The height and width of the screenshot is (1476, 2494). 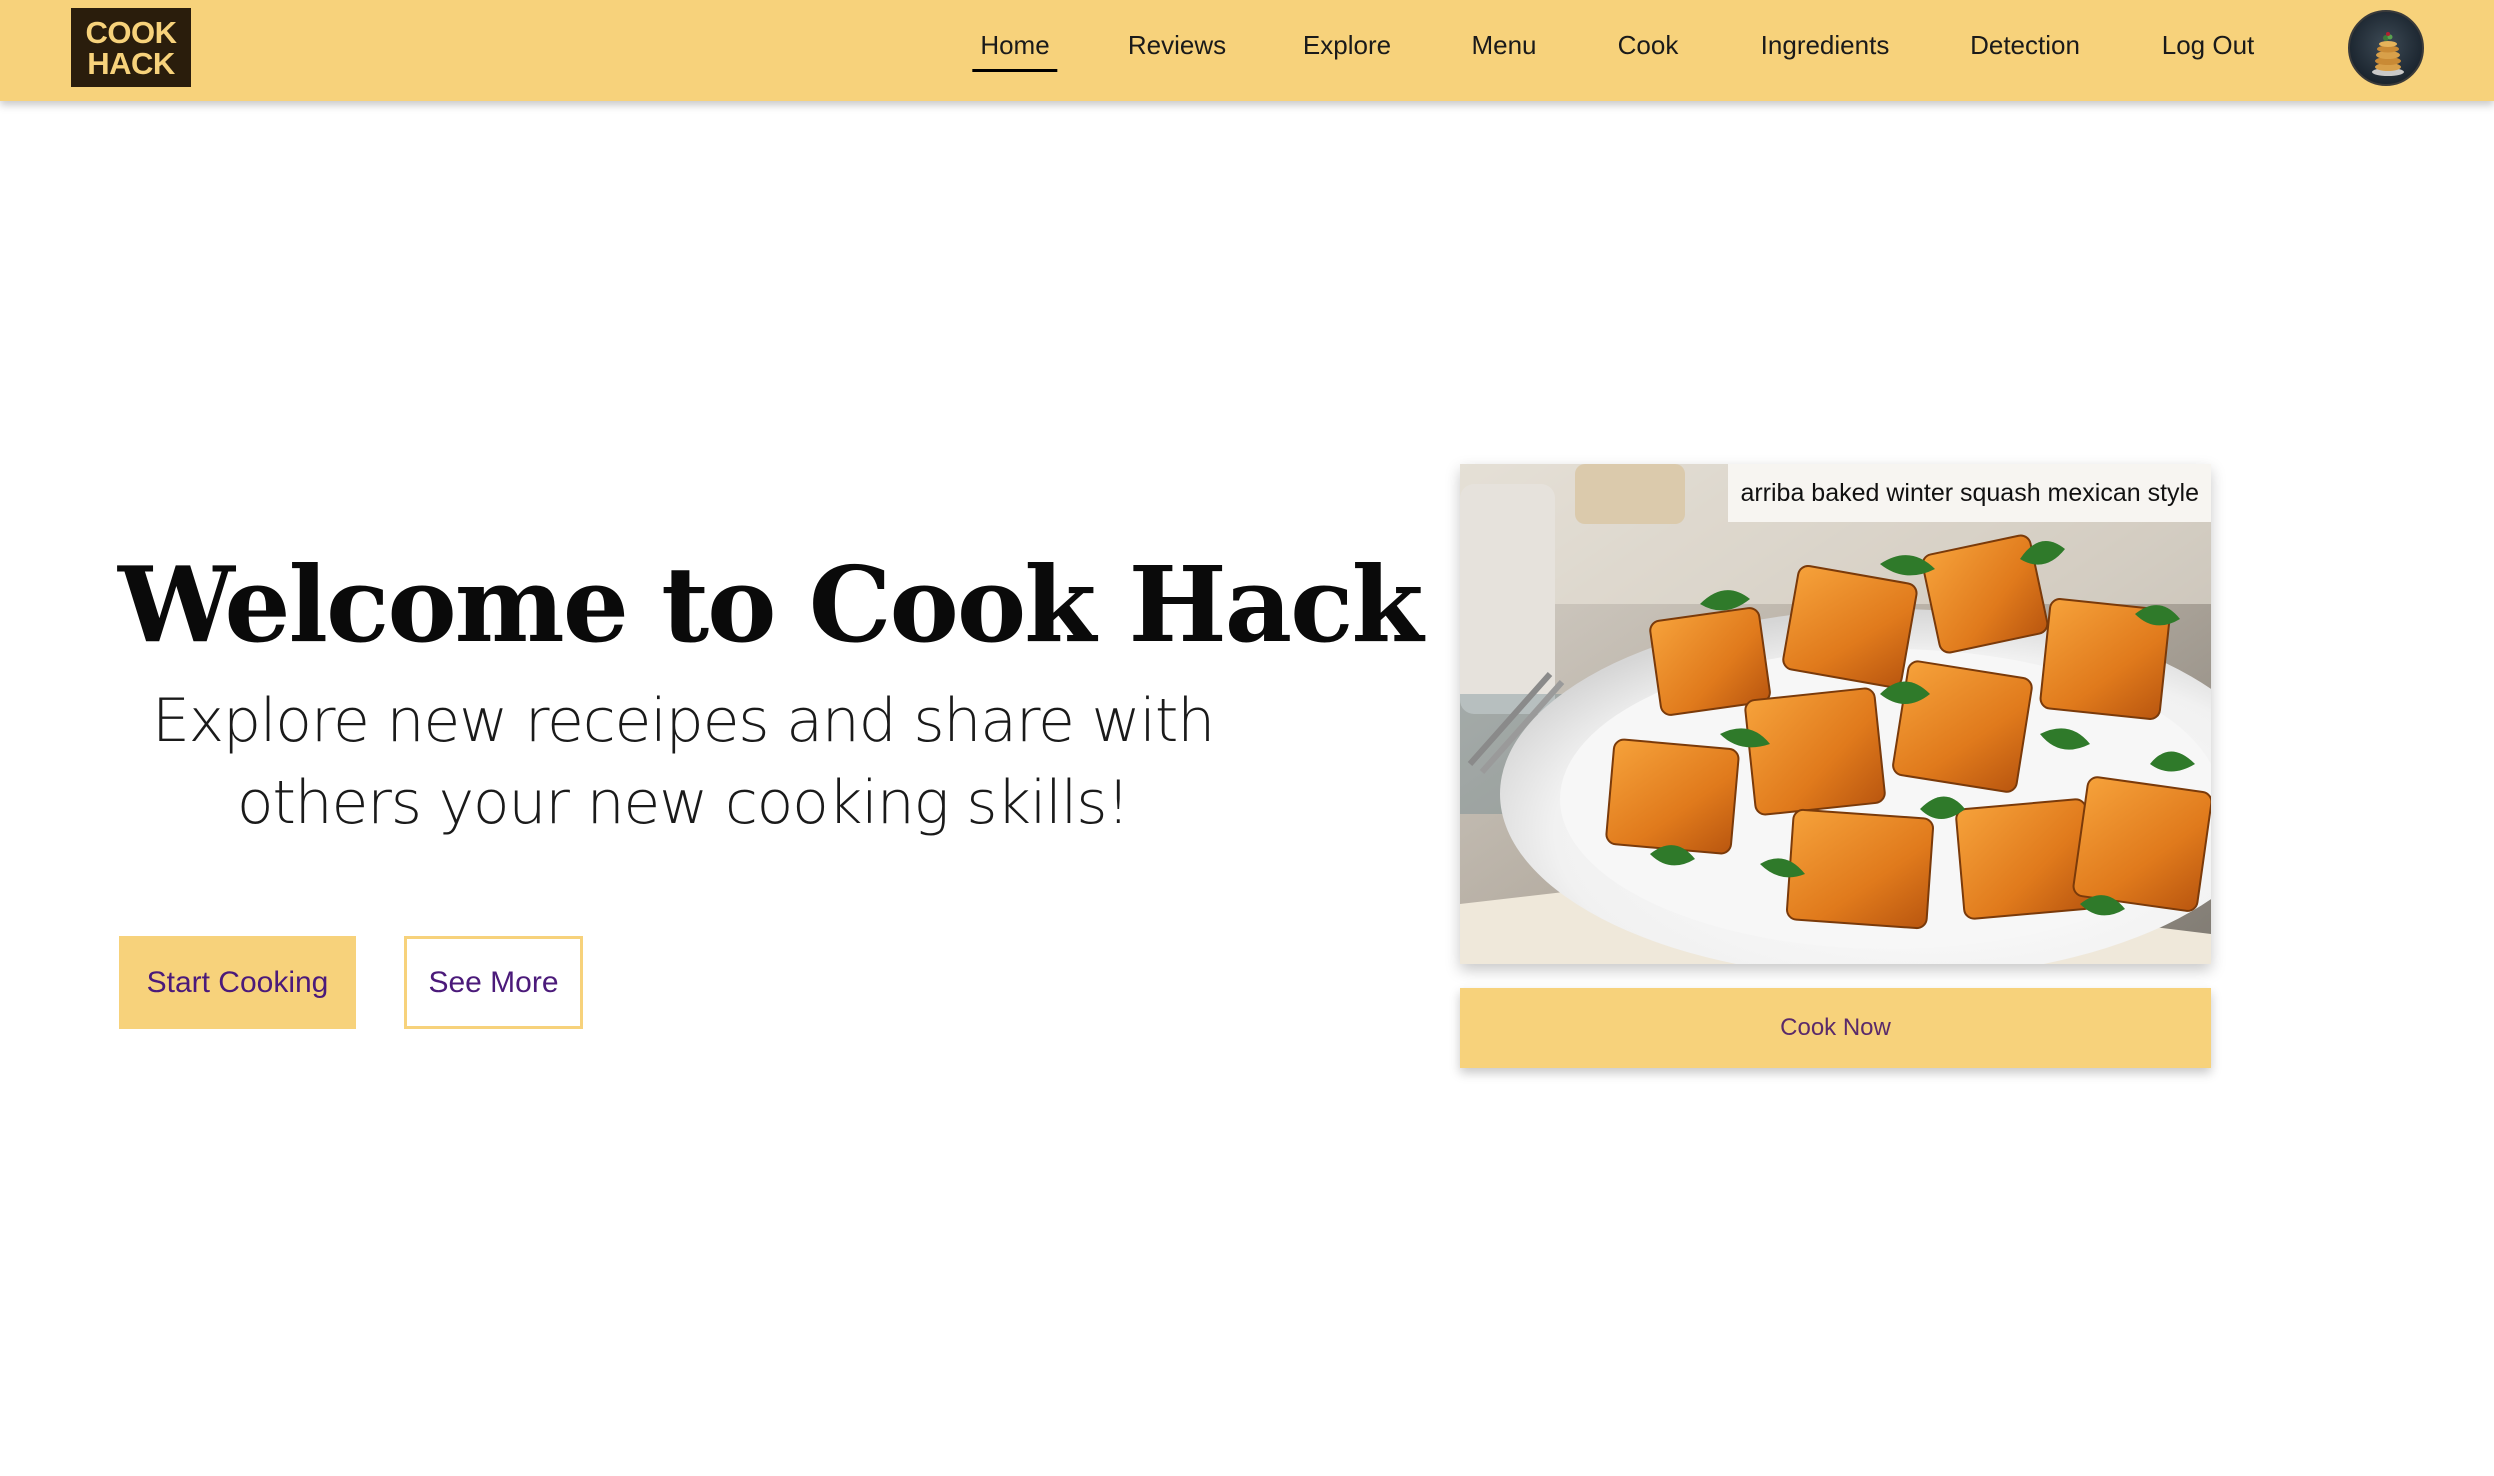 I want to click on hero-subtitle-line-2: others your new cooking skills!, so click(x=683, y=803).